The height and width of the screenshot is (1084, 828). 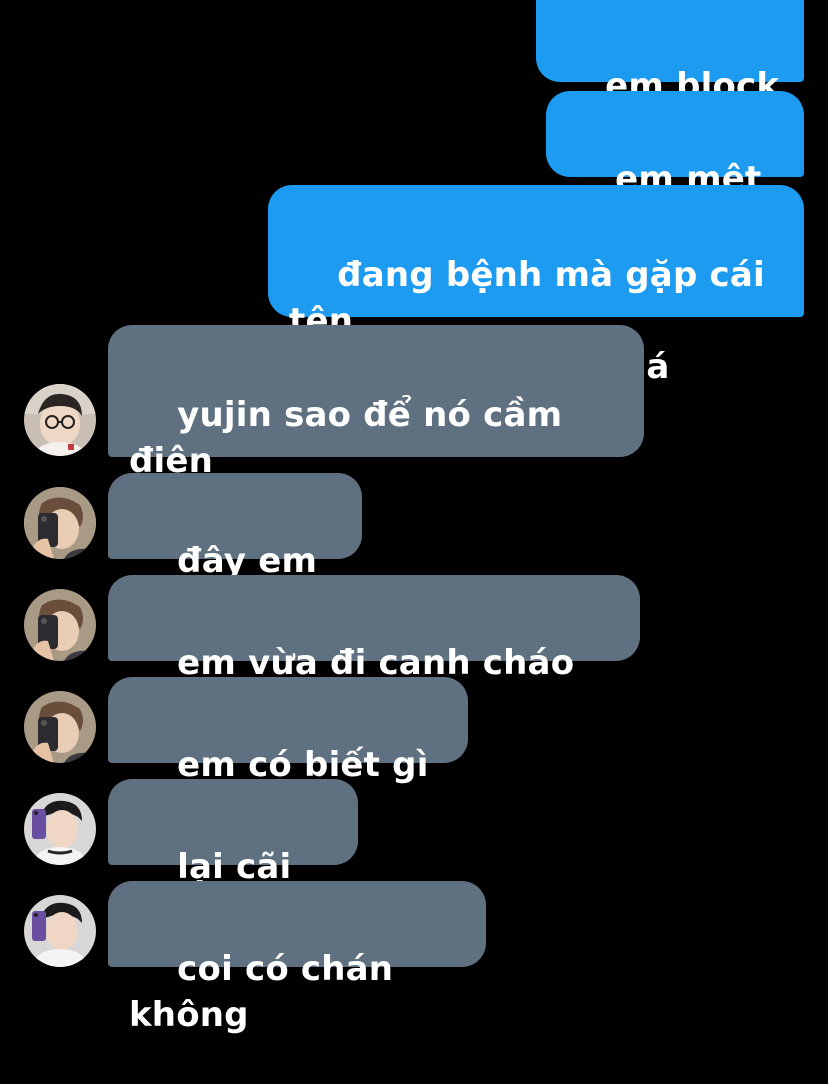 What do you see at coordinates (288, 754) in the screenshot?
I see `message-bubble-incoming: em có biết gì đâu` at bounding box center [288, 754].